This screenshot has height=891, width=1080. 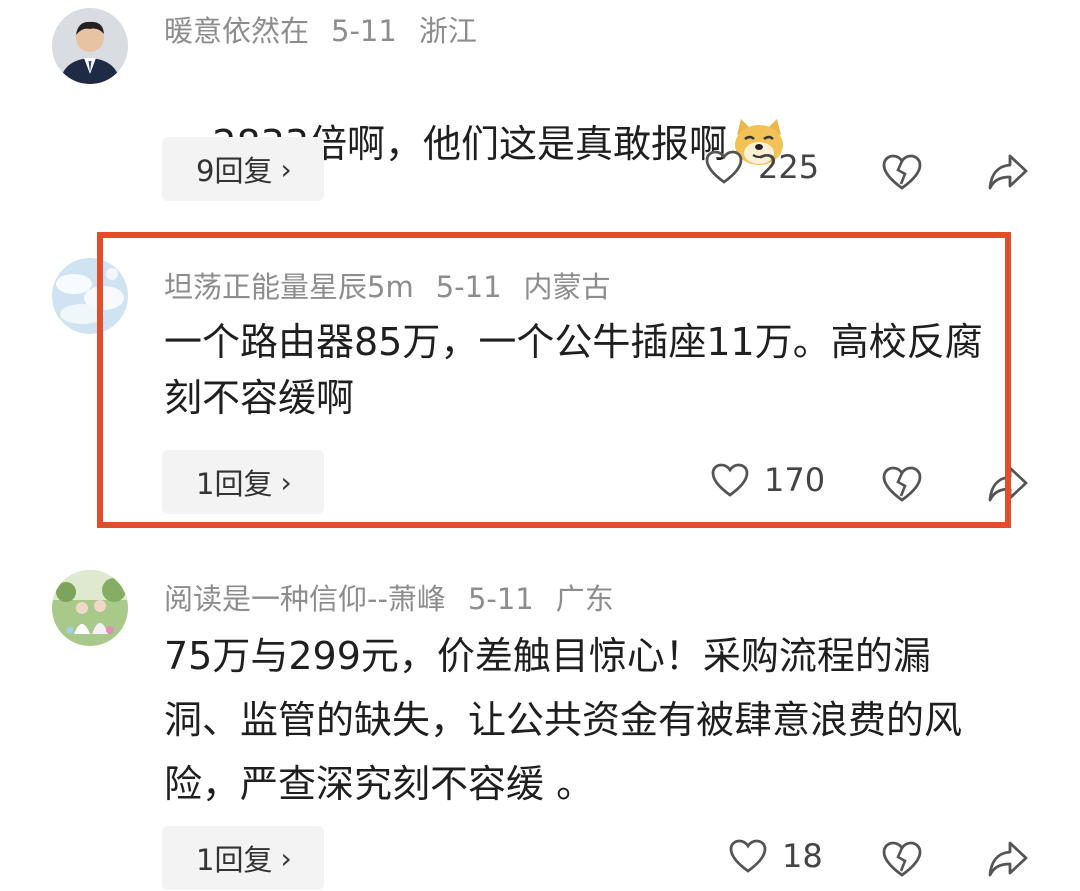 What do you see at coordinates (234, 171) in the screenshot?
I see `reply-count-label: 9回复` at bounding box center [234, 171].